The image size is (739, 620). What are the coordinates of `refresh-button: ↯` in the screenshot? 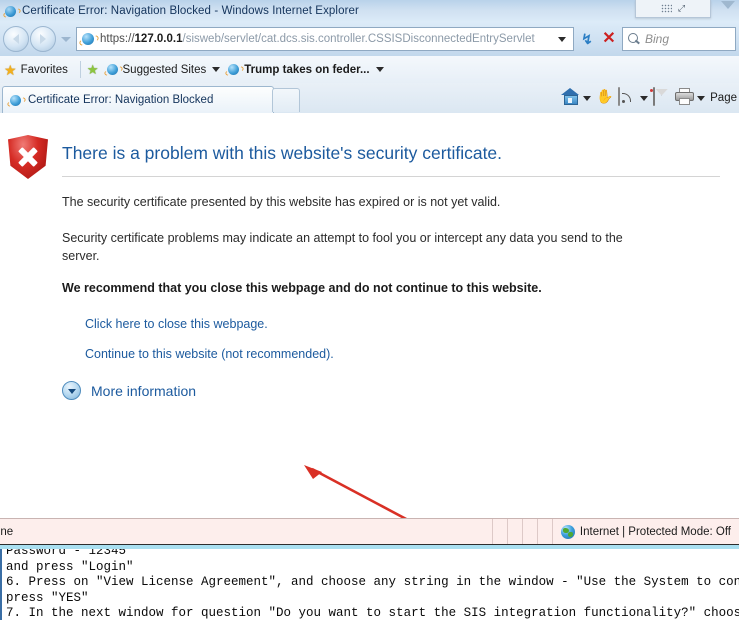 It's located at (587, 39).